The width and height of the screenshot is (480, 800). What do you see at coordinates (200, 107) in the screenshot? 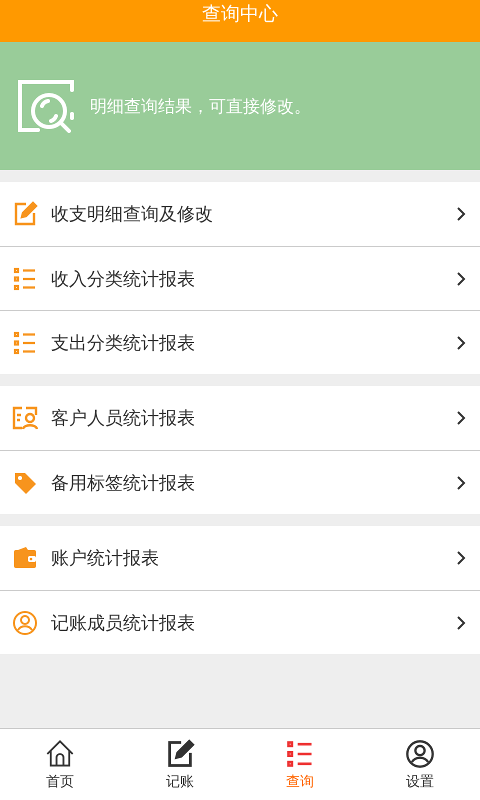
I see `banner-text: 明细查询结果，可直接修改。` at bounding box center [200, 107].